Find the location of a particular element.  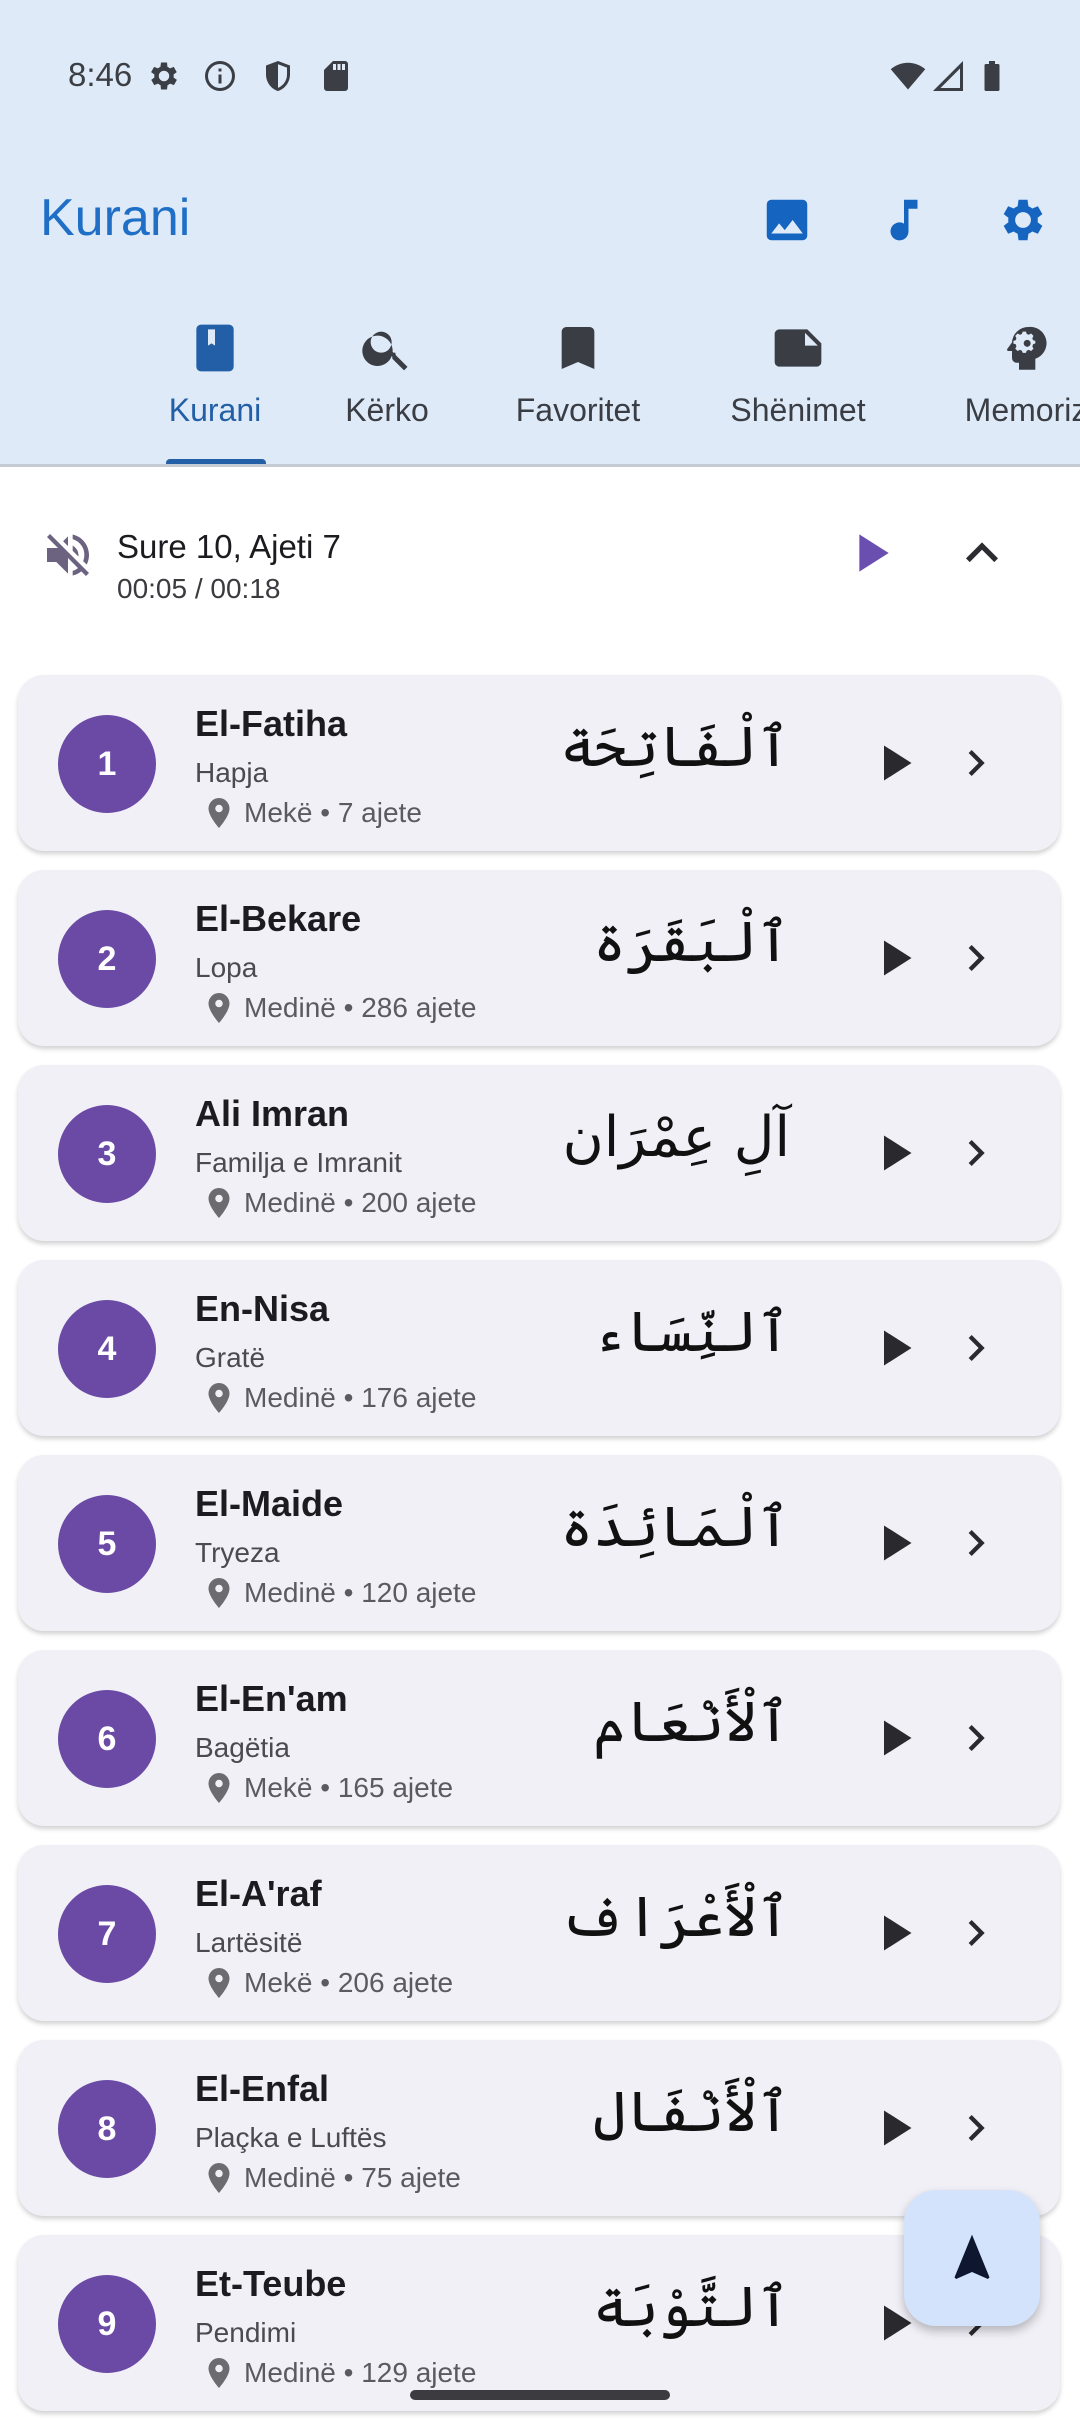

surah-info: Medinë • 129 ajete is located at coordinates (360, 2372).